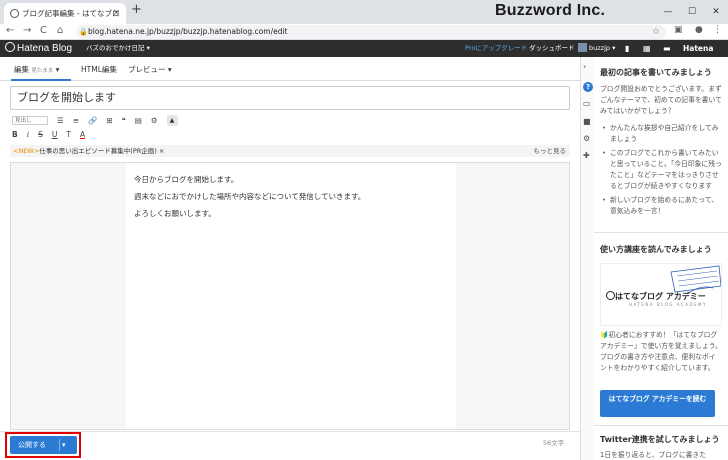 This screenshot has height=460, width=728. Describe the element at coordinates (290, 445) in the screenshot. I see `editor-footer` at that location.